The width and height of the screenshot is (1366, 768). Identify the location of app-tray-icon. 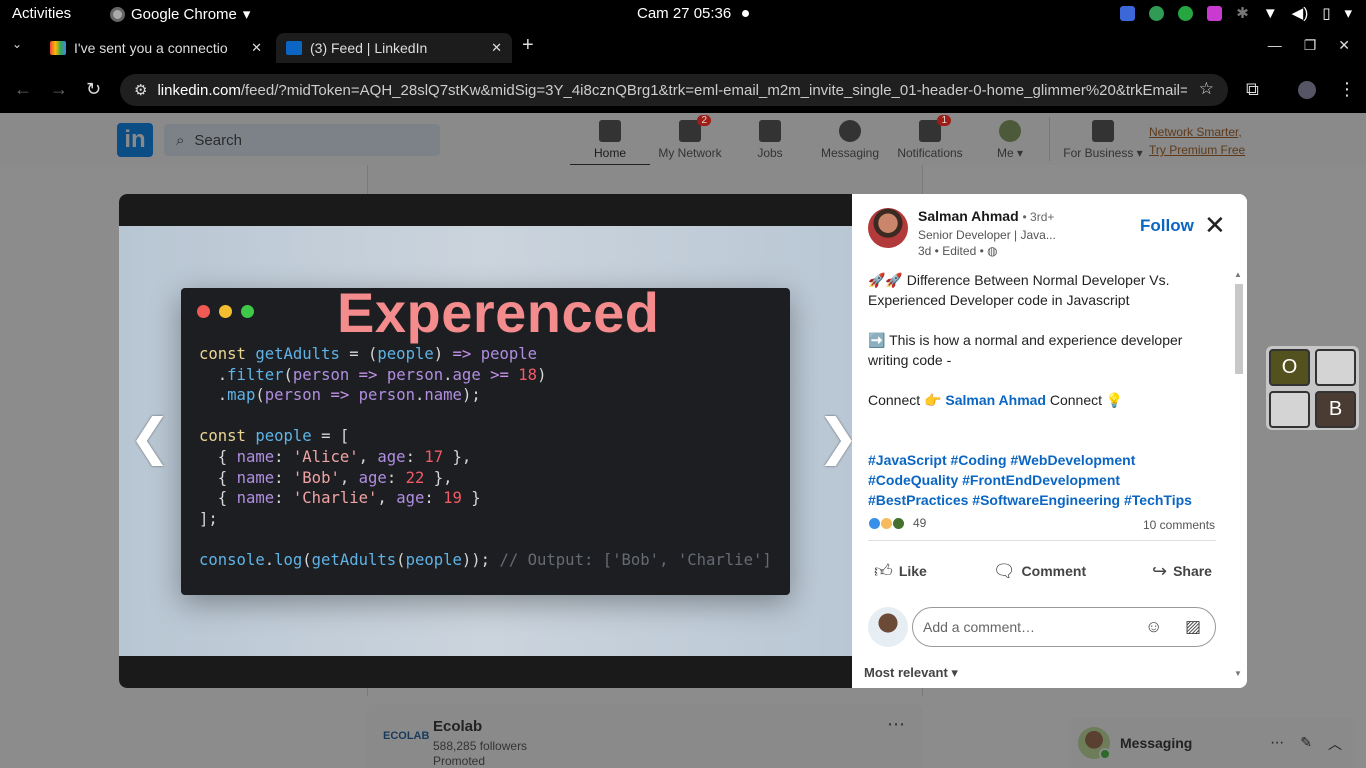
(1215, 13).